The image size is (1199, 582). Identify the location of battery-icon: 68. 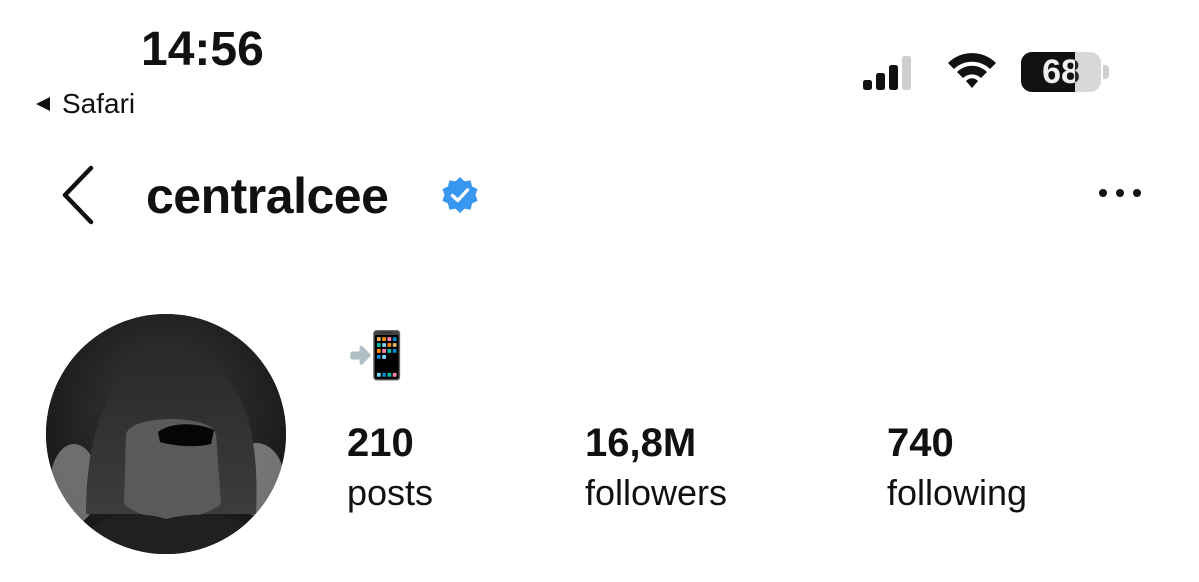
(1065, 72).